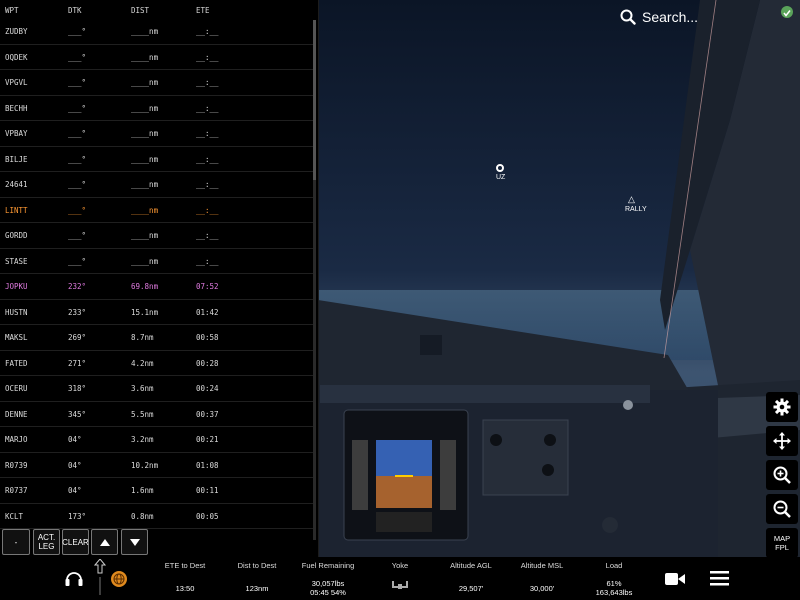 The height and width of the screenshot is (600, 800). What do you see at coordinates (158, 491) in the screenshot?
I see `flight-plan-row: R0737 04° 1.6nm 00:11` at bounding box center [158, 491].